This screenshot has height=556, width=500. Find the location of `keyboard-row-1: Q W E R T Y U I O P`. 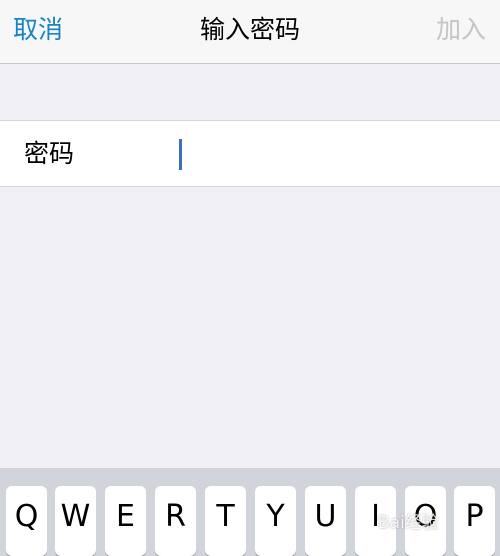

keyboard-row-1: Q W E R T Y U I O P is located at coordinates (250, 521).